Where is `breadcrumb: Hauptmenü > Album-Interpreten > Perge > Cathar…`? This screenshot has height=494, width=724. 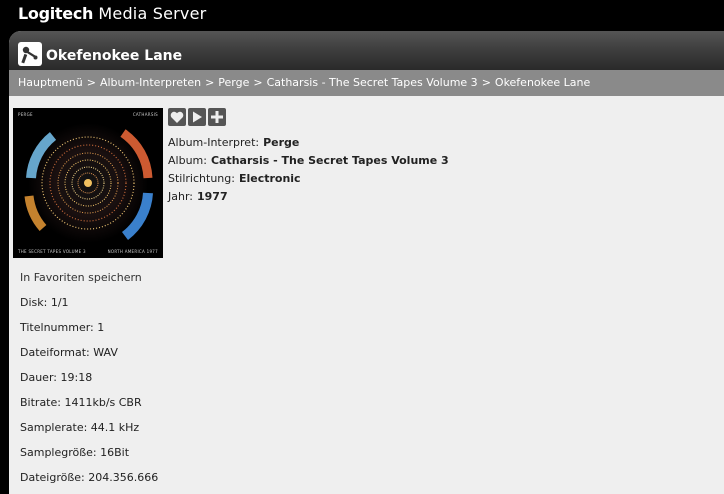
breadcrumb: Hauptmenü > Album-Interpreten > Perge > Cathar… is located at coordinates (366, 83).